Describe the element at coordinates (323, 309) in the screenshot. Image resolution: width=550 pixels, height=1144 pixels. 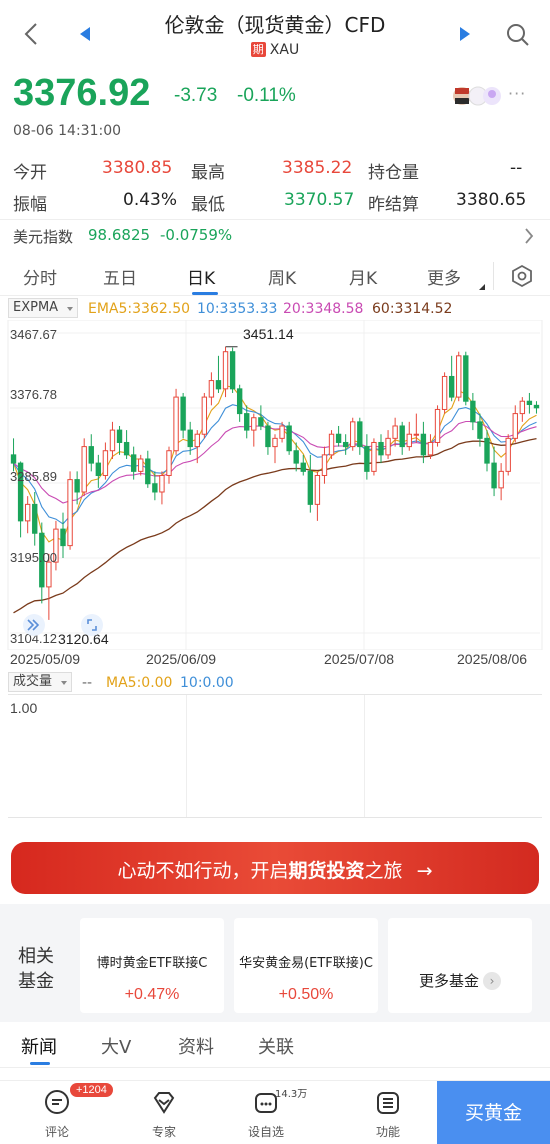
I see `ema20-value: 20:3348.58` at that location.